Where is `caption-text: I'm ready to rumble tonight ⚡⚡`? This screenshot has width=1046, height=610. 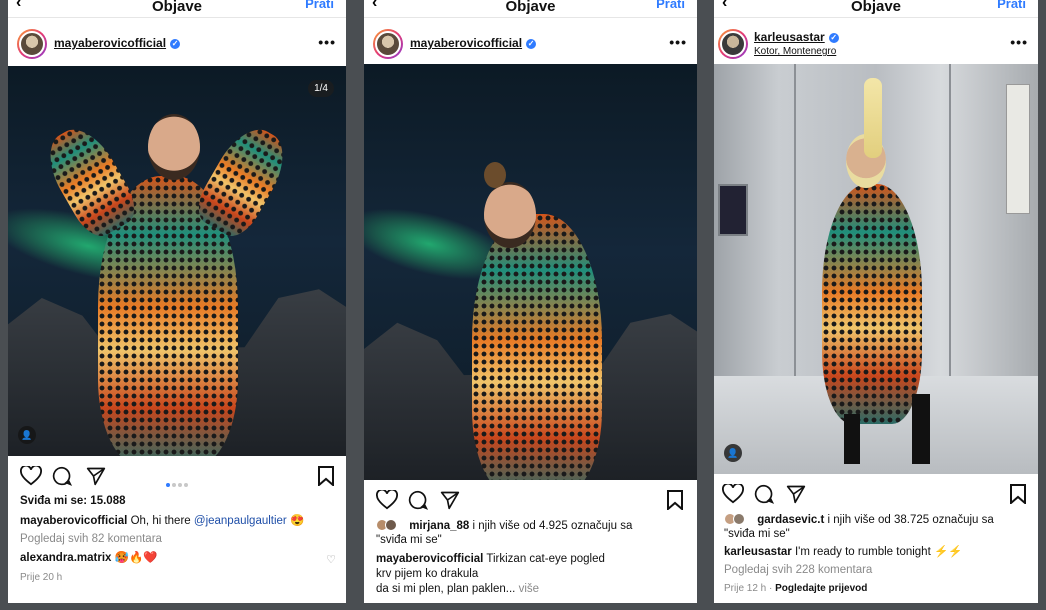 caption-text: I'm ready to rumble tonight ⚡⚡ is located at coordinates (878, 552).